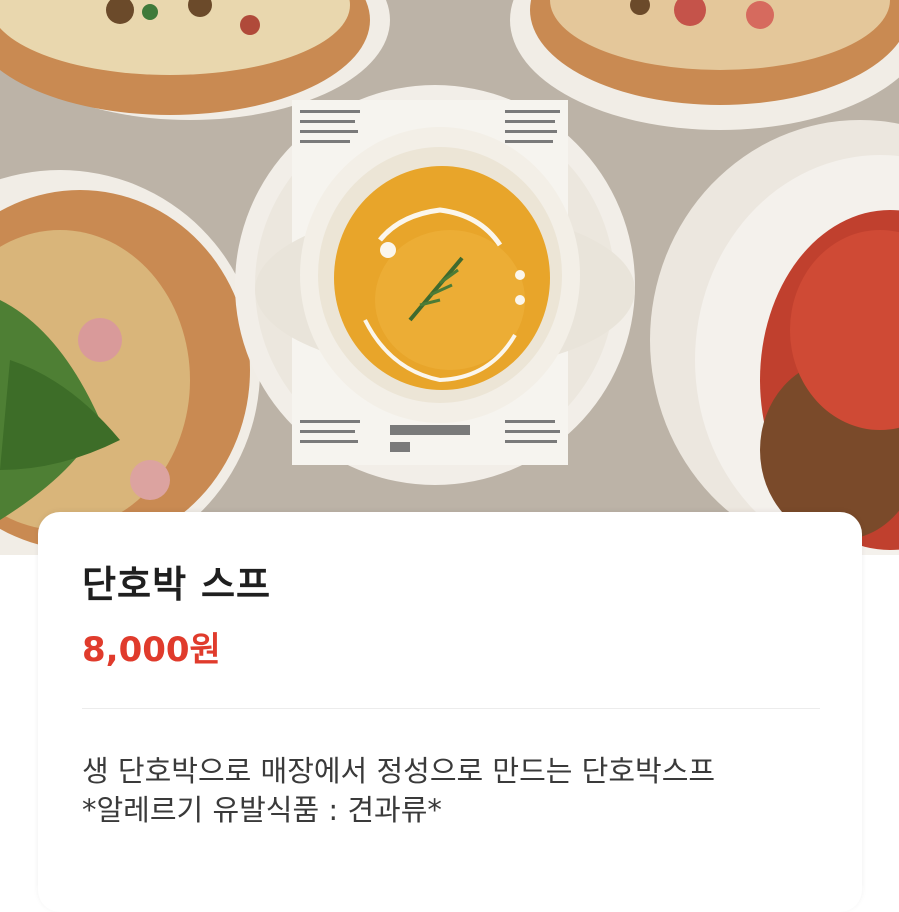 This screenshot has height=912, width=899. What do you see at coordinates (151, 650) in the screenshot?
I see `product-price: 8,000원` at bounding box center [151, 650].